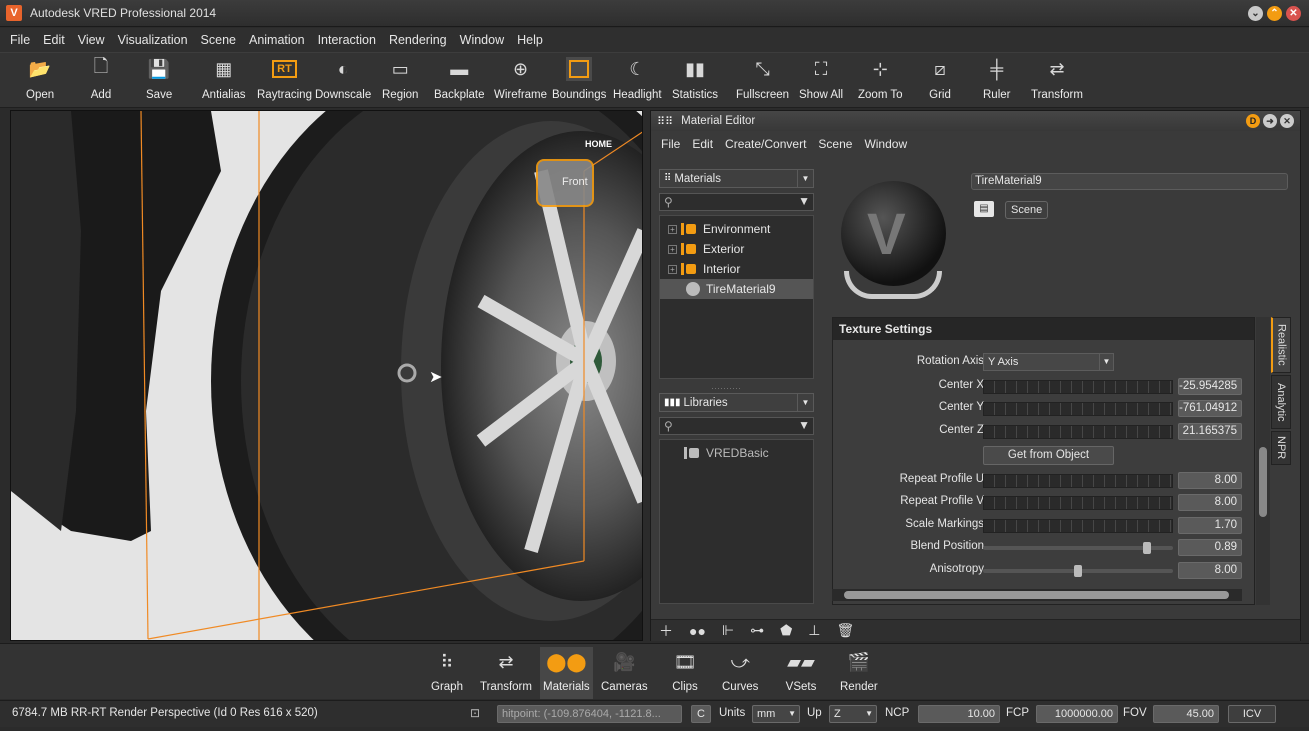  Describe the element at coordinates (506, 673) in the screenshot. I see `module-transform: ⇄ Transform` at that location.